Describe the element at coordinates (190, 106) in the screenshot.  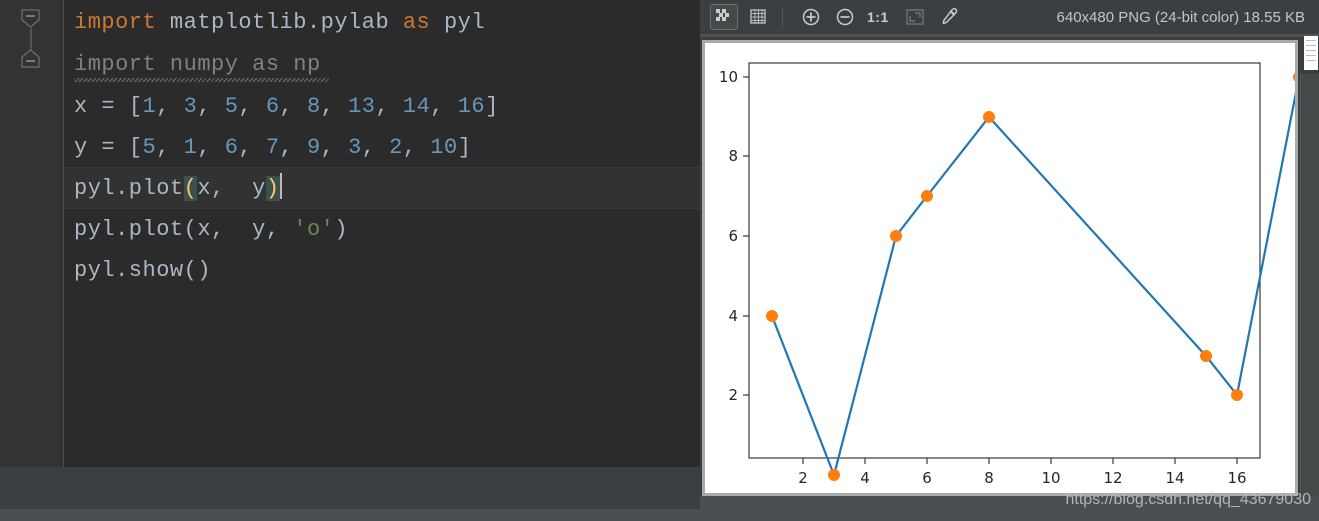
I see `token-x-1: 3` at that location.